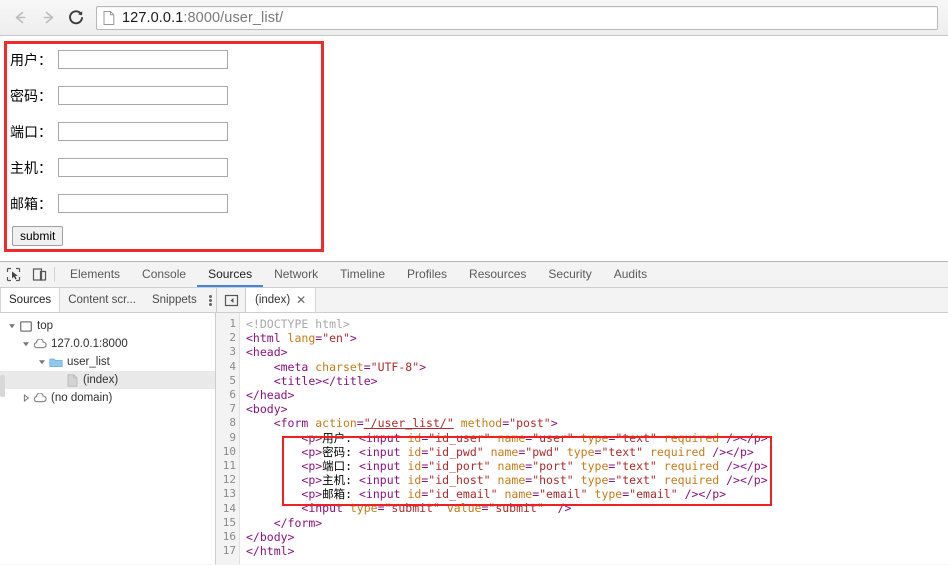  I want to click on code-token: name, so click(511, 465).